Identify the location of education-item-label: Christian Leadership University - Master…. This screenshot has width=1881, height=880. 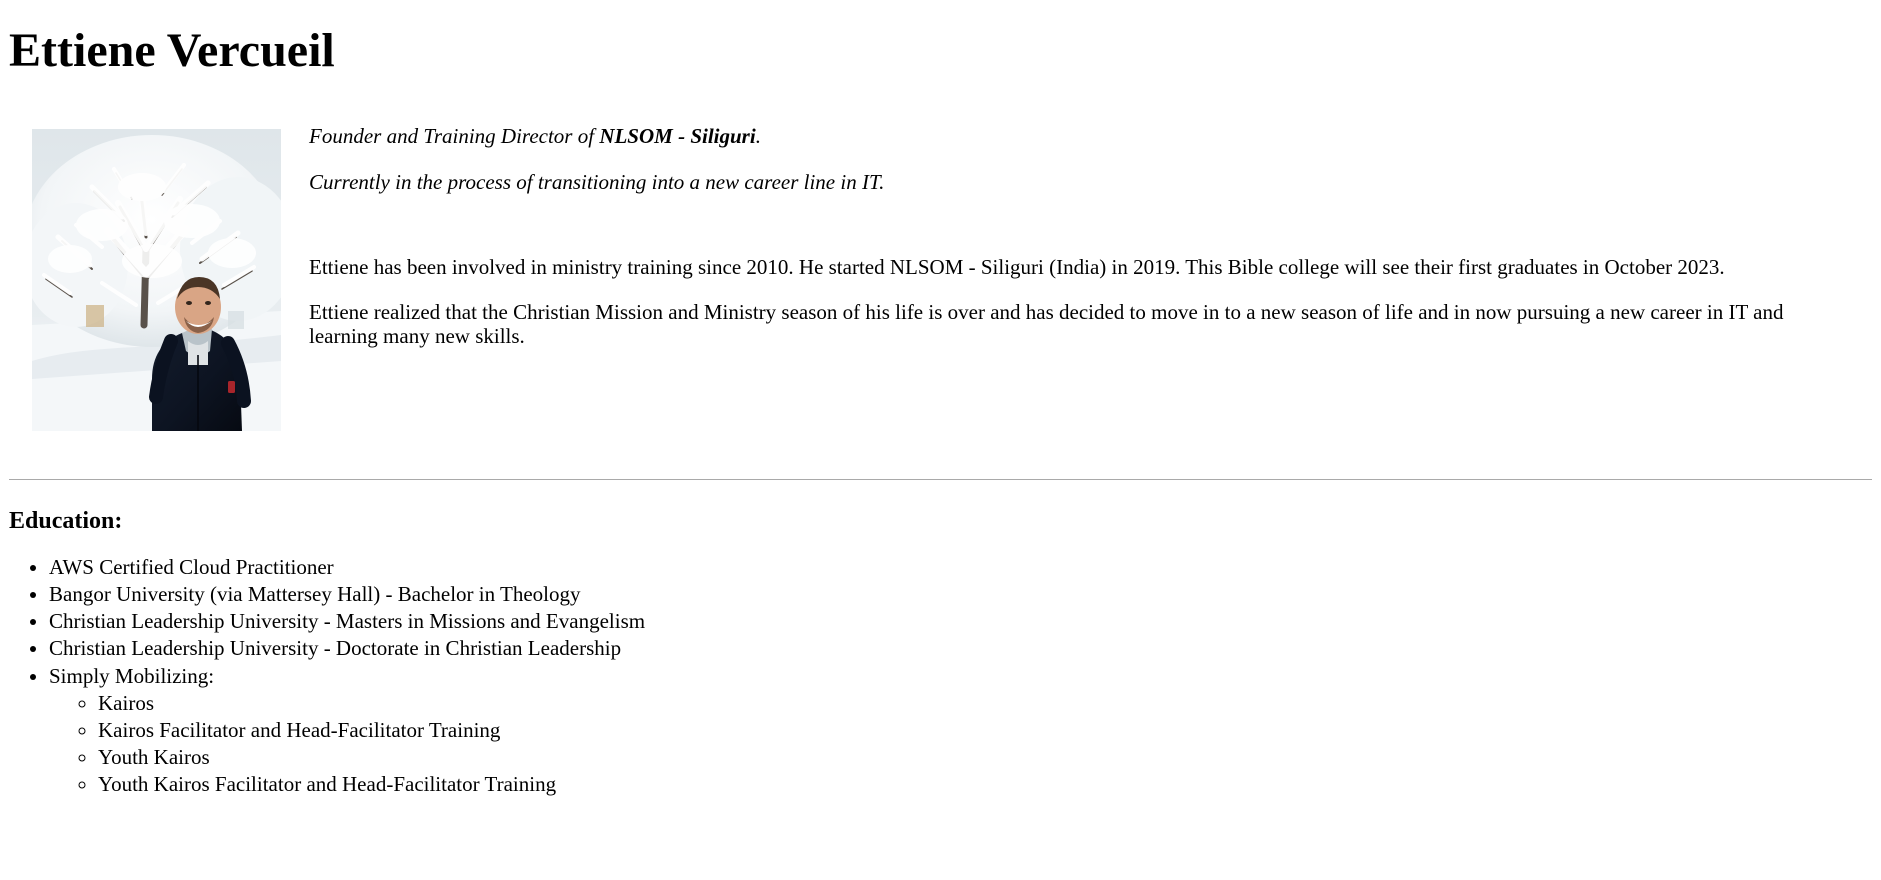
(347, 621).